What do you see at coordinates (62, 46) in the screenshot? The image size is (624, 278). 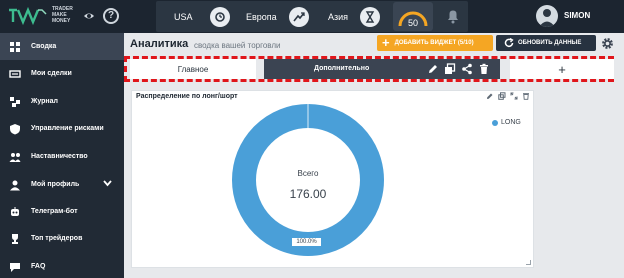 I see `sidebar-item-summary: Сводка` at bounding box center [62, 46].